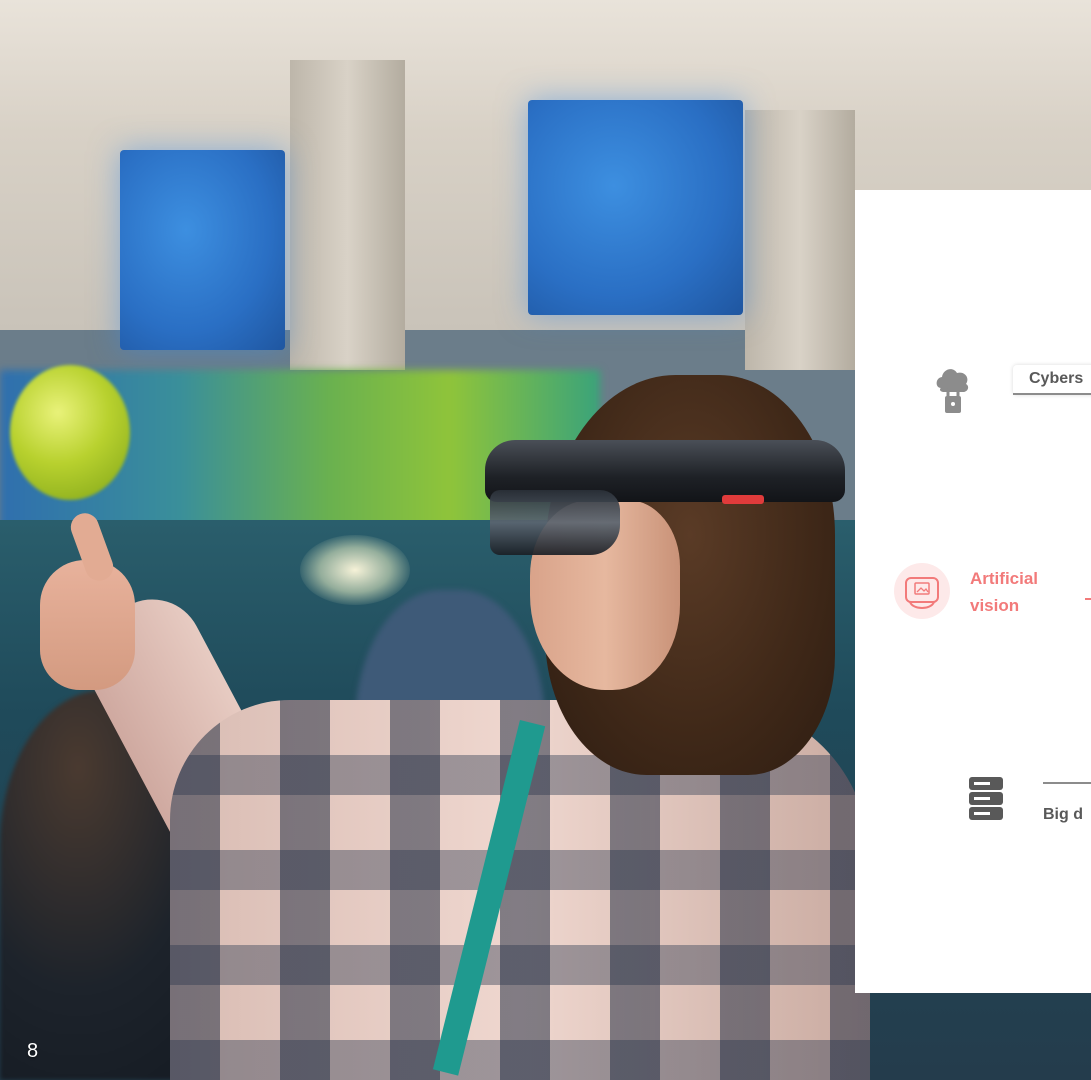 The height and width of the screenshot is (1080, 1091). What do you see at coordinates (87, 625) in the screenshot?
I see `woman-hand` at bounding box center [87, 625].